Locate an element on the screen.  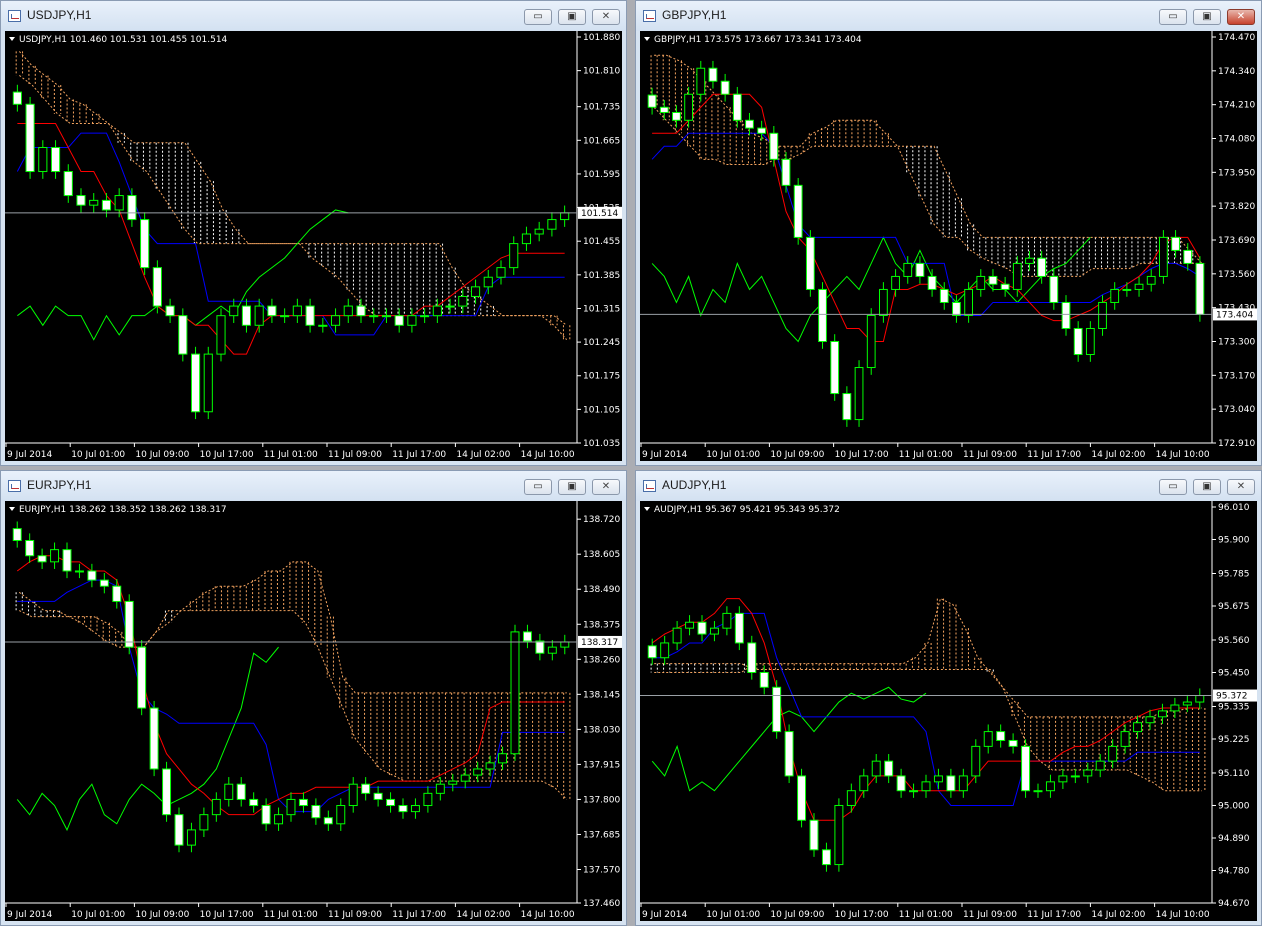
price-label: 173.040 is located at coordinates (1236, 410).